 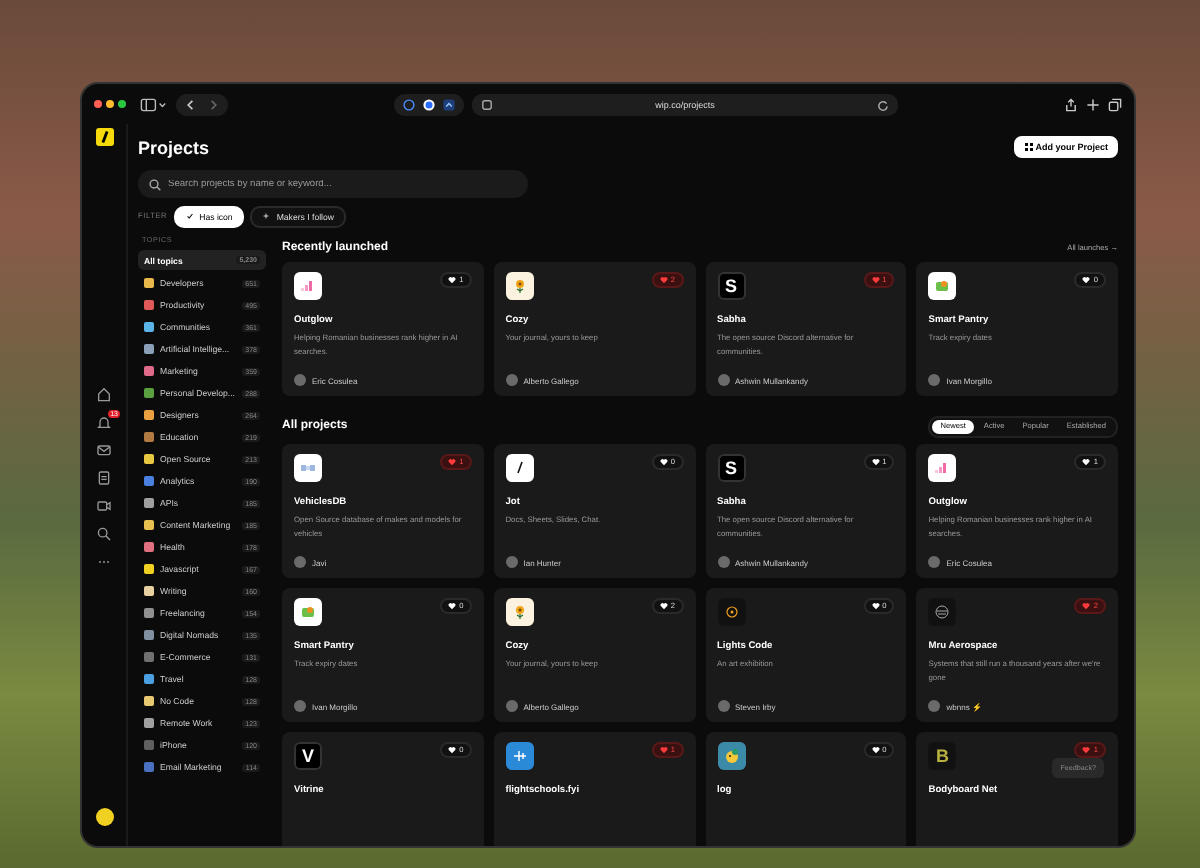 What do you see at coordinates (731, 756) in the screenshot?
I see `bird-logo` at bounding box center [731, 756].